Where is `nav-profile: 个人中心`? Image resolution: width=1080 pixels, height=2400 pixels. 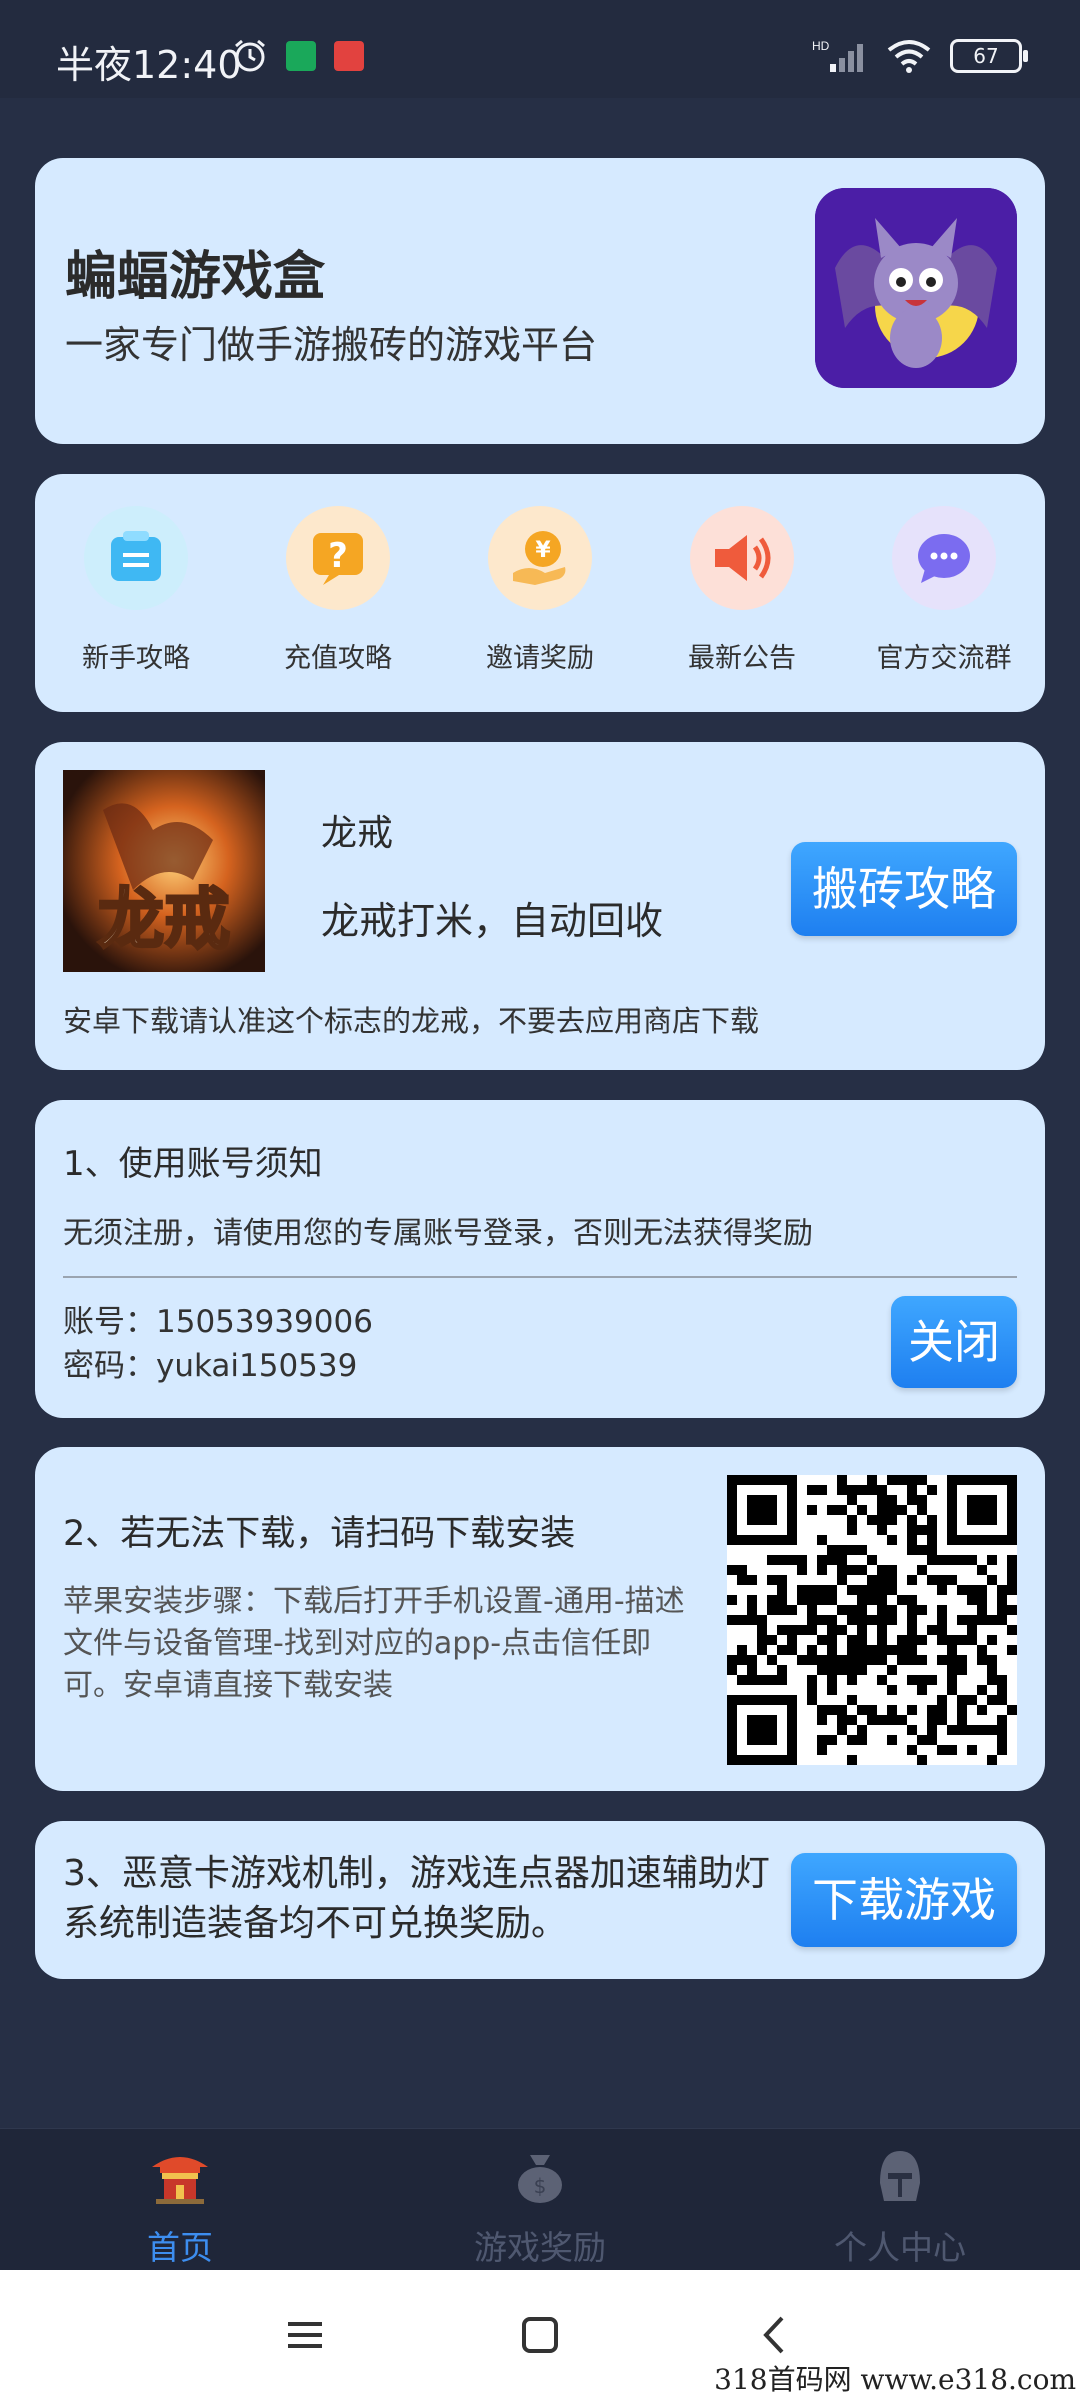
nav-profile: 个人中心 is located at coordinates (900, 2200).